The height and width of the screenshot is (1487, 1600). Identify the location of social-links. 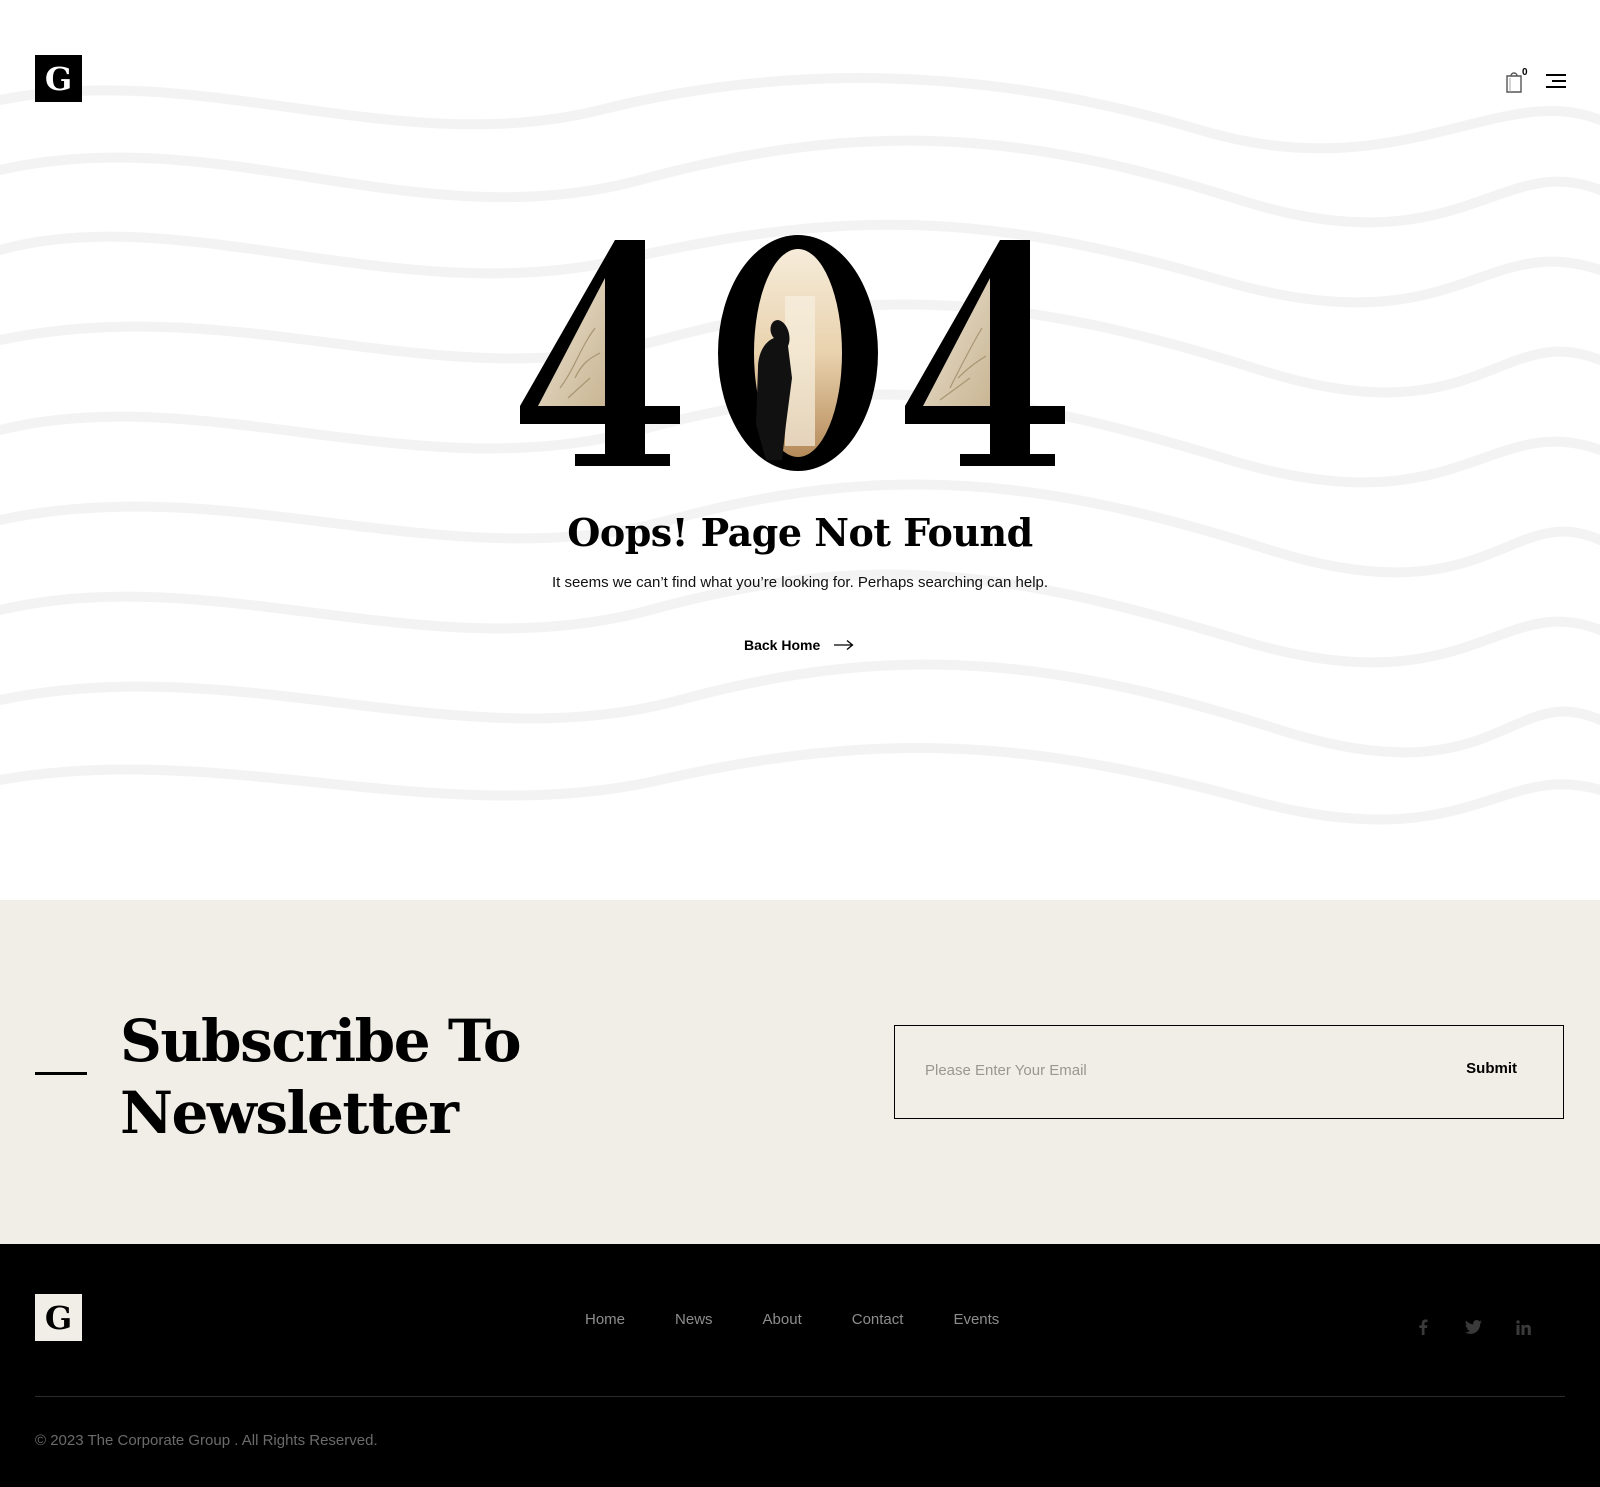
(1473, 1327).